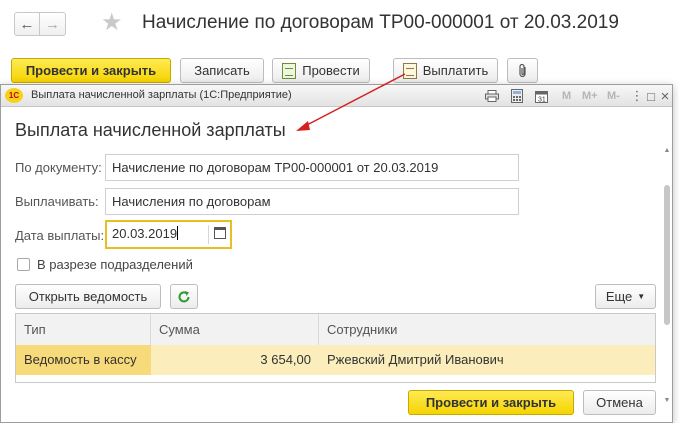 This screenshot has height=423, width=679. I want to click on cell-type: Ведомость в кассу, so click(83, 360).